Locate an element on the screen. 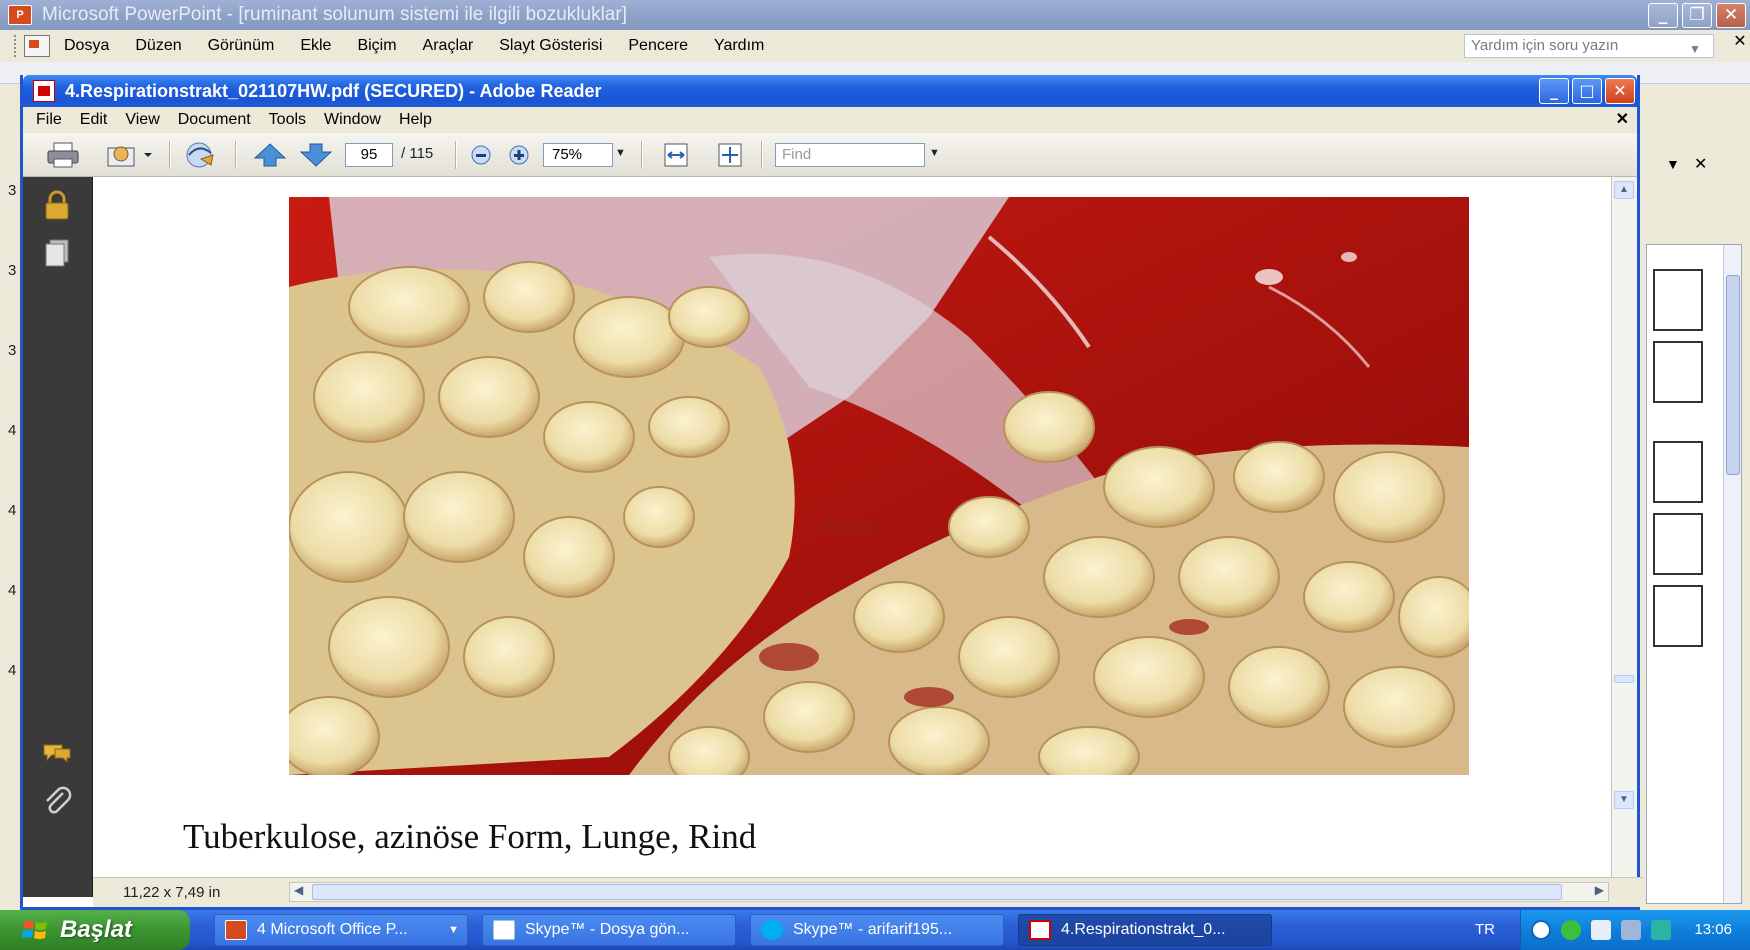  zoom-out-button is located at coordinates (481, 155).